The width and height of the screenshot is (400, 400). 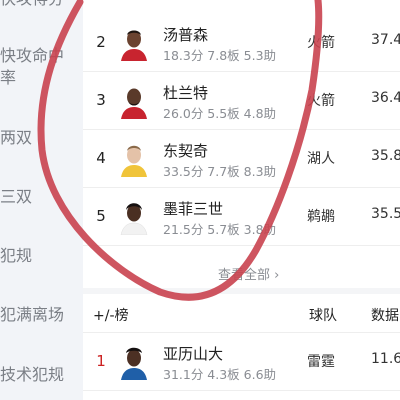 I want to click on section-title: +/-榜, so click(x=111, y=316).